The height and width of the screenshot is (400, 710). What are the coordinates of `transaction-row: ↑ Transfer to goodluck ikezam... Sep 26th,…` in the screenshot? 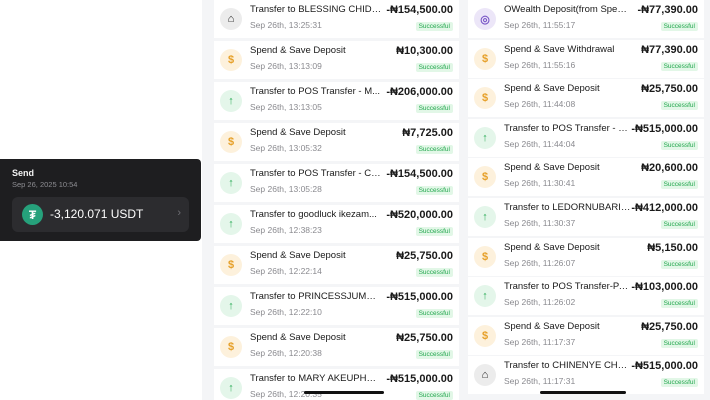 It's located at (336, 224).